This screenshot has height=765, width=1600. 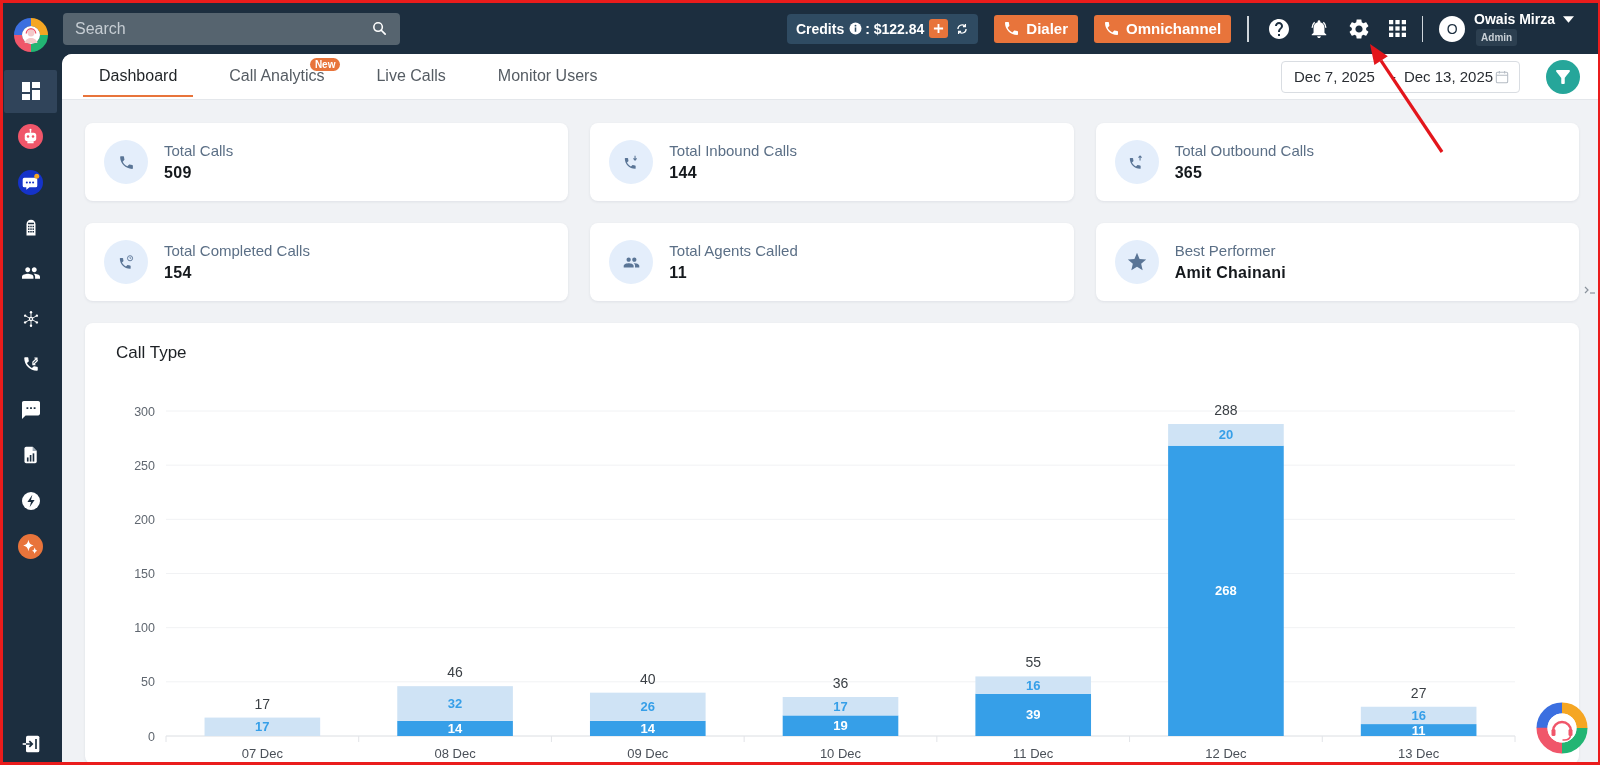 What do you see at coordinates (1568, 19) in the screenshot?
I see `caret-icon` at bounding box center [1568, 19].